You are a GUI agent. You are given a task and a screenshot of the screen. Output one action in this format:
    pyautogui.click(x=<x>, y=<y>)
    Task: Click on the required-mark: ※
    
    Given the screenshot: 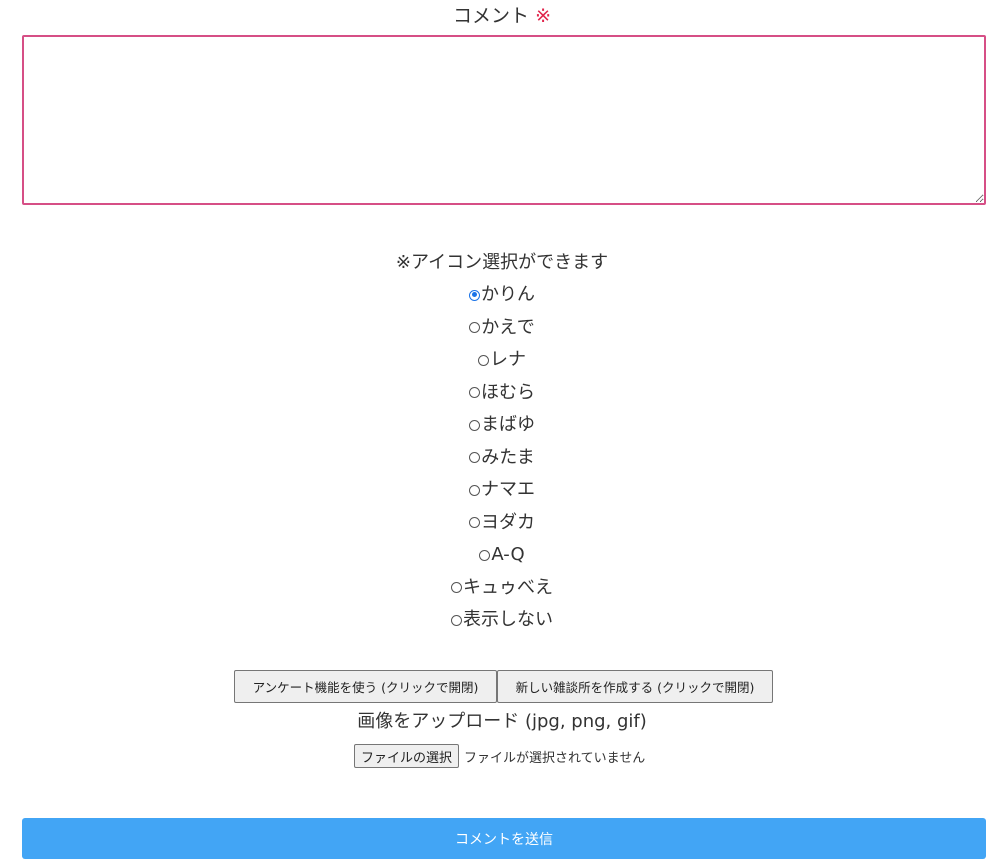 What is the action you would take?
    pyautogui.click(x=543, y=16)
    